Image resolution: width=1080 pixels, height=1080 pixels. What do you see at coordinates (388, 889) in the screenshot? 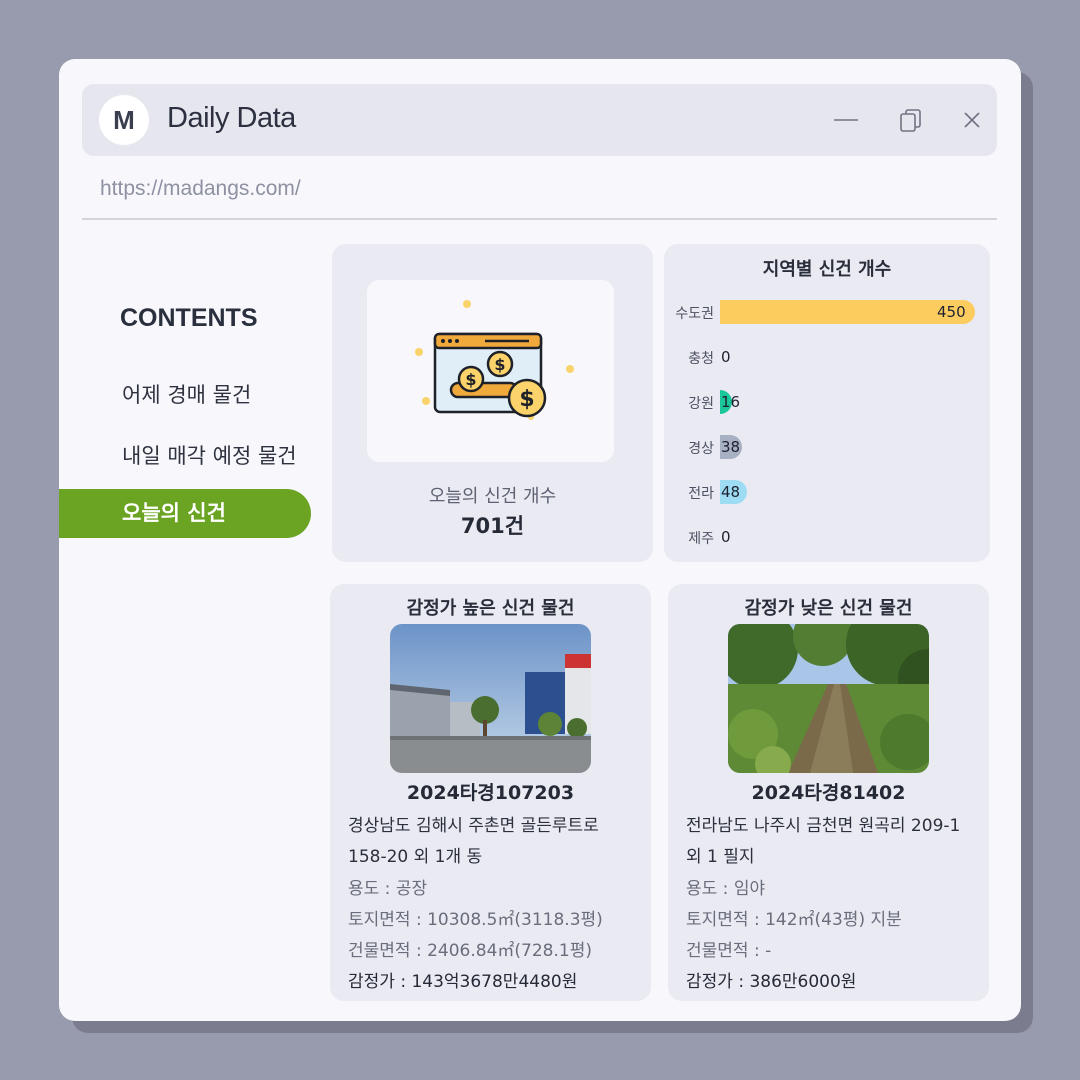
I see `high-usage: 용도 : 공장` at bounding box center [388, 889].